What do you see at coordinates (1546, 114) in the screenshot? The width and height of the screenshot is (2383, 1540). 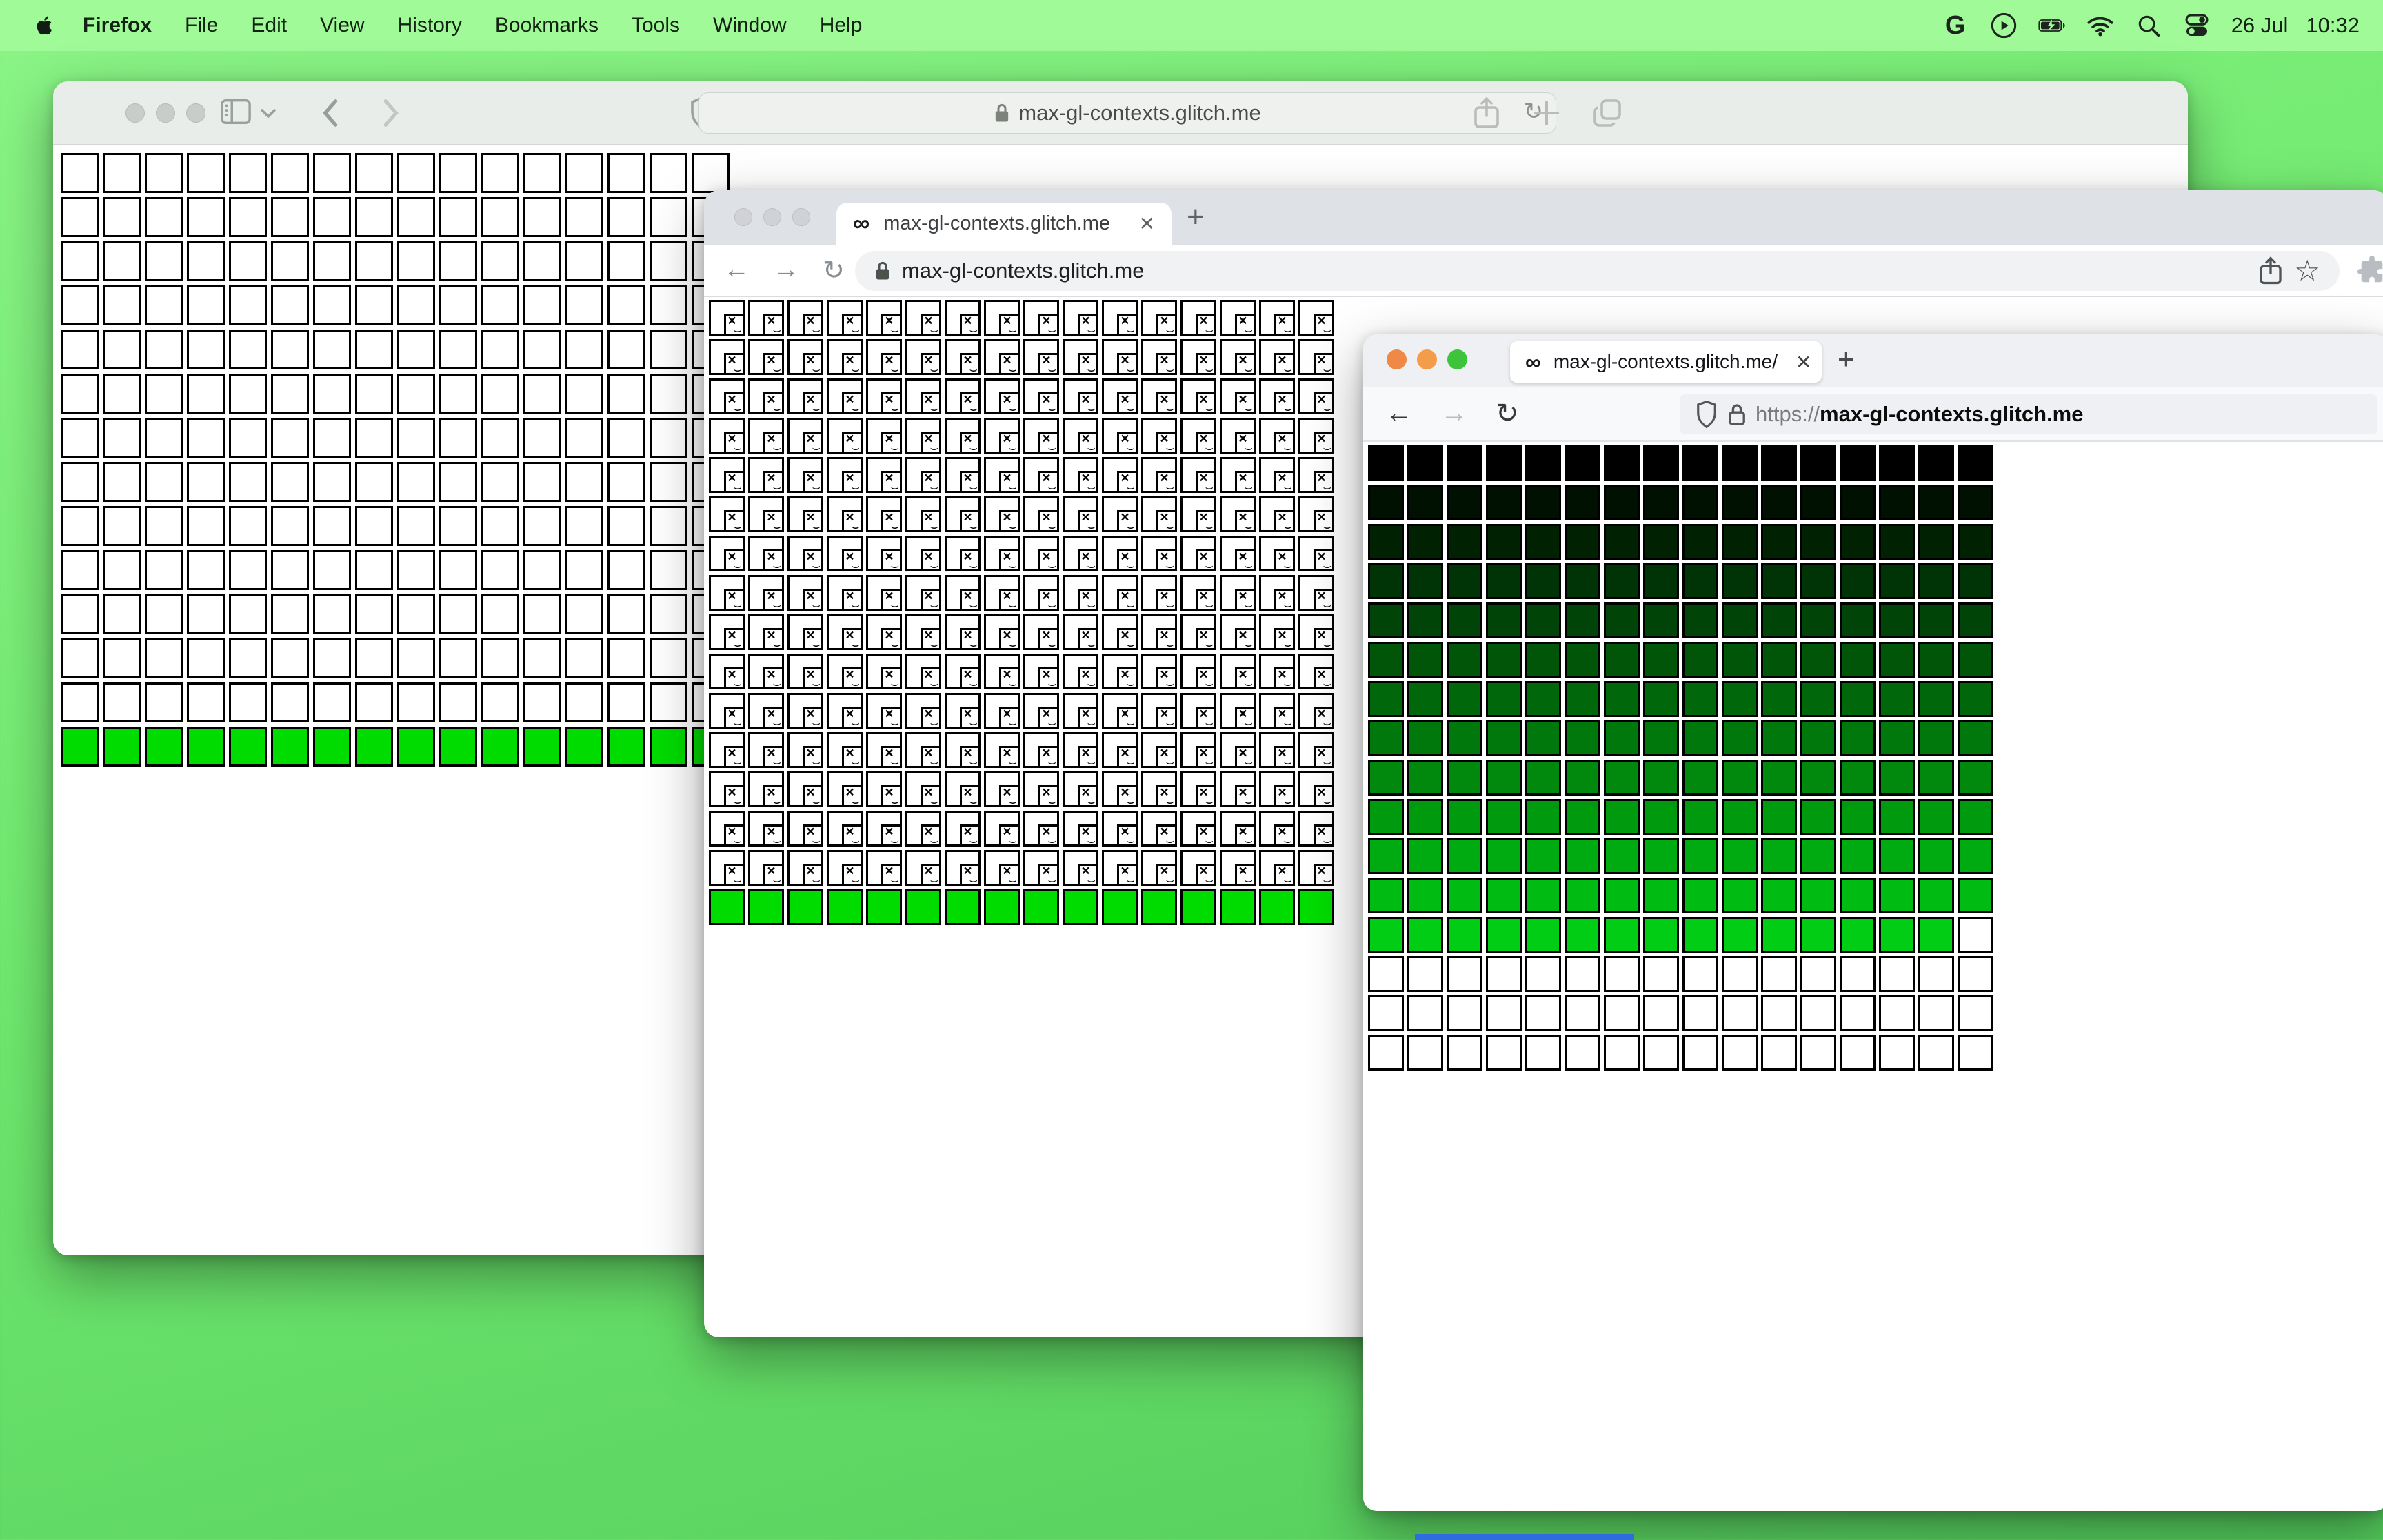 I see `new-tab-icon` at bounding box center [1546, 114].